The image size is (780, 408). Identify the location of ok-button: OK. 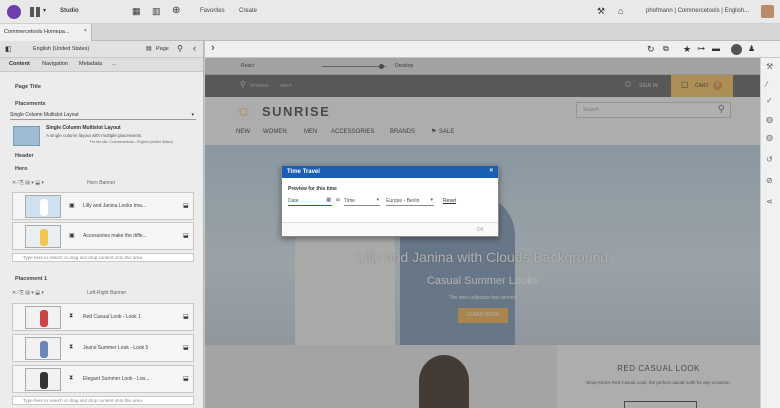
(480, 230).